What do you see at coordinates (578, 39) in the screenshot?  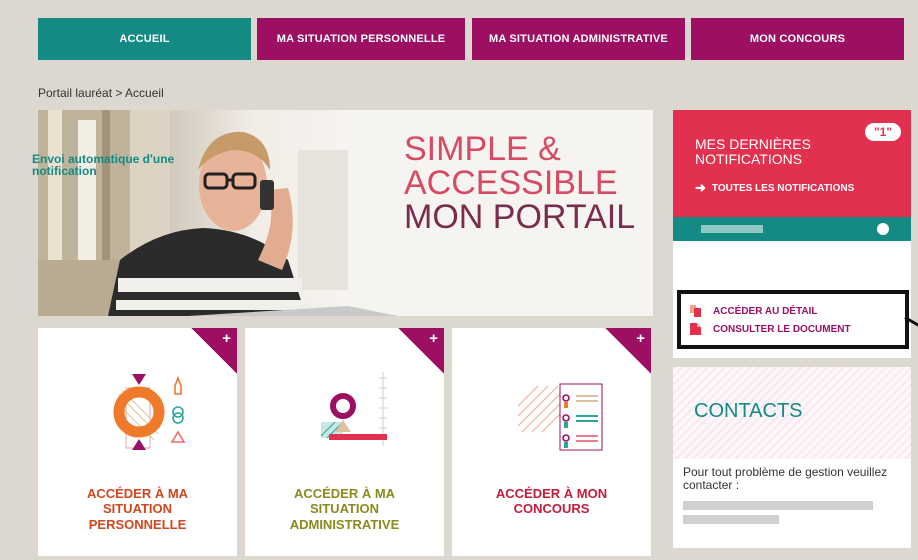 I see `nav-situation-administrative: MA SITUATION ADMINISTRATIVE` at bounding box center [578, 39].